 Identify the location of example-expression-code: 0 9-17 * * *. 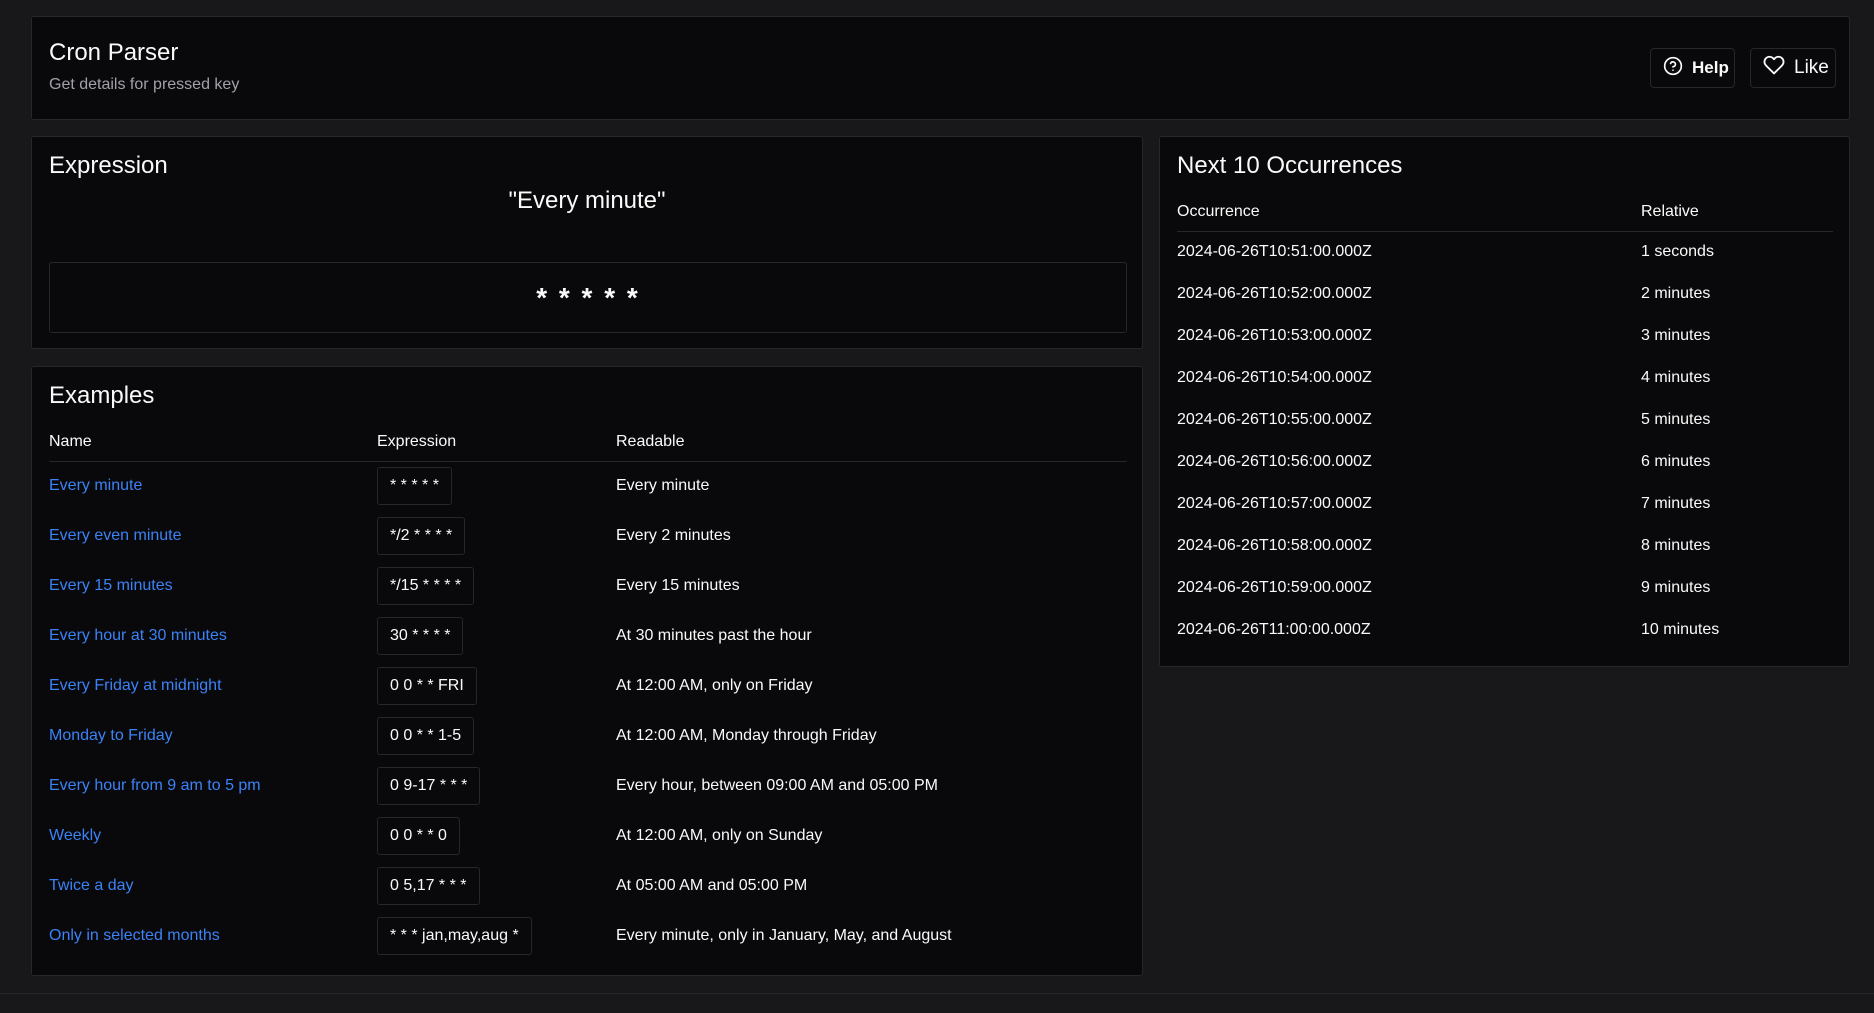
(429, 786).